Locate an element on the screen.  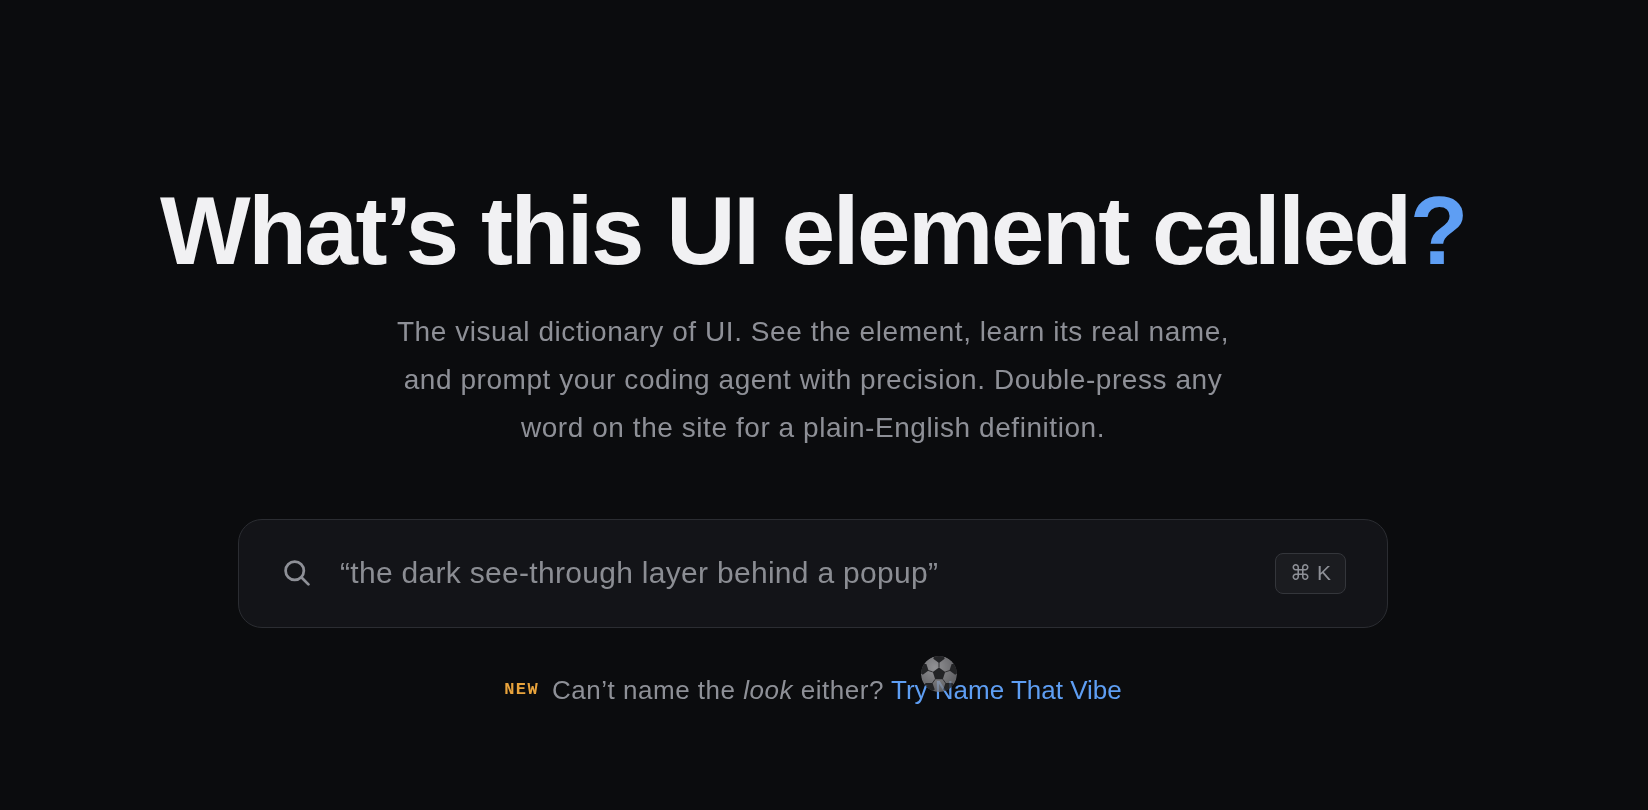
promo-text: Can’t name the look either? is located at coordinates (717, 690).